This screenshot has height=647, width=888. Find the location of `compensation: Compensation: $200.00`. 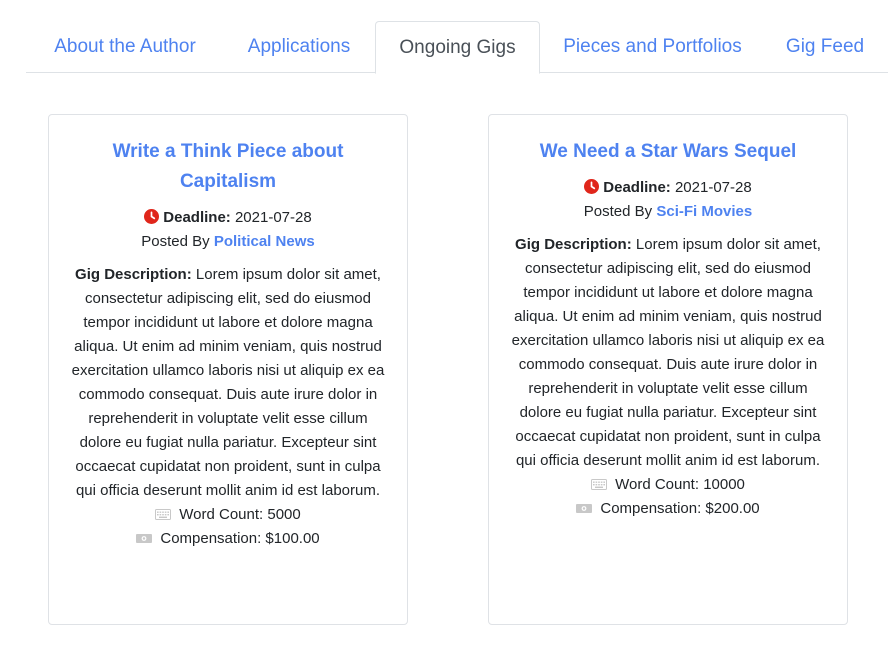

compensation: Compensation: $200.00 is located at coordinates (680, 508).